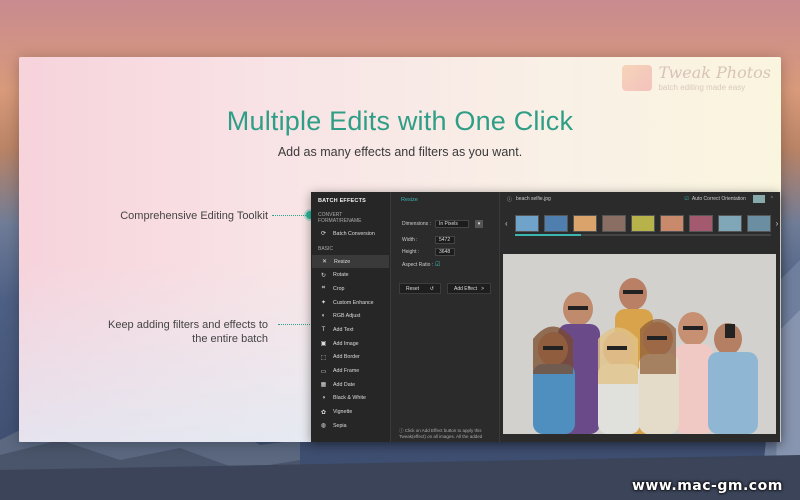 The image size is (800, 500). Describe the element at coordinates (323, 234) in the screenshot. I see `batch-icon: ⟳` at that location.